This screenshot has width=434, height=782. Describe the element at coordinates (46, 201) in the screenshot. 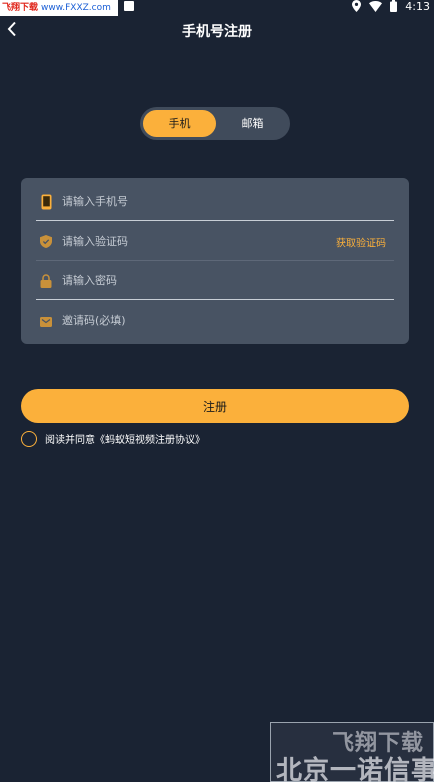

I see `phone-icon` at that location.